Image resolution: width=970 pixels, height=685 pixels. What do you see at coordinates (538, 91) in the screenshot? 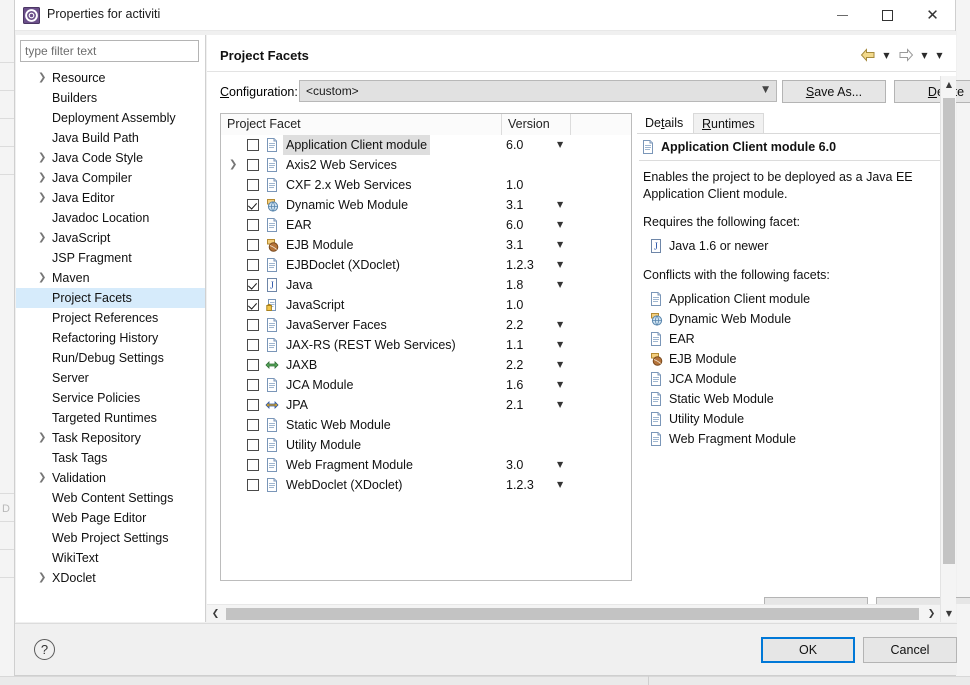
I see `configuration-select: <custom> ▼` at bounding box center [538, 91].